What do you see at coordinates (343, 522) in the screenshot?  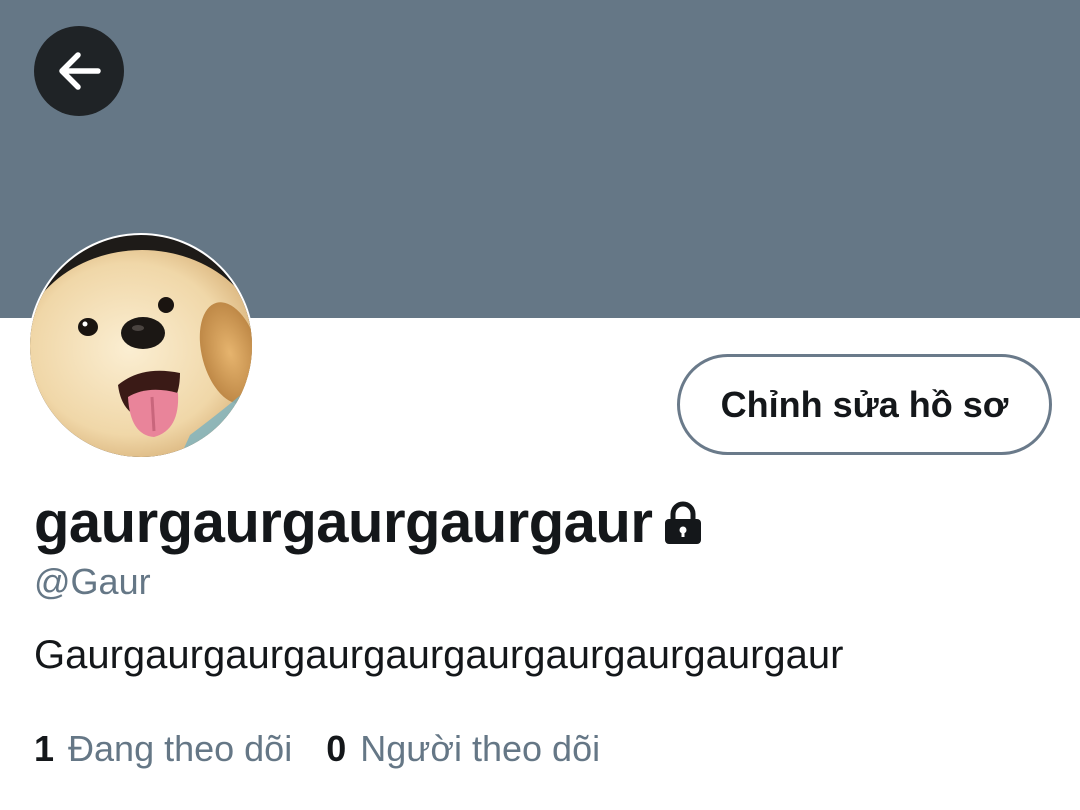 I see `display-name: gaurgaurgaurgaurgaur` at bounding box center [343, 522].